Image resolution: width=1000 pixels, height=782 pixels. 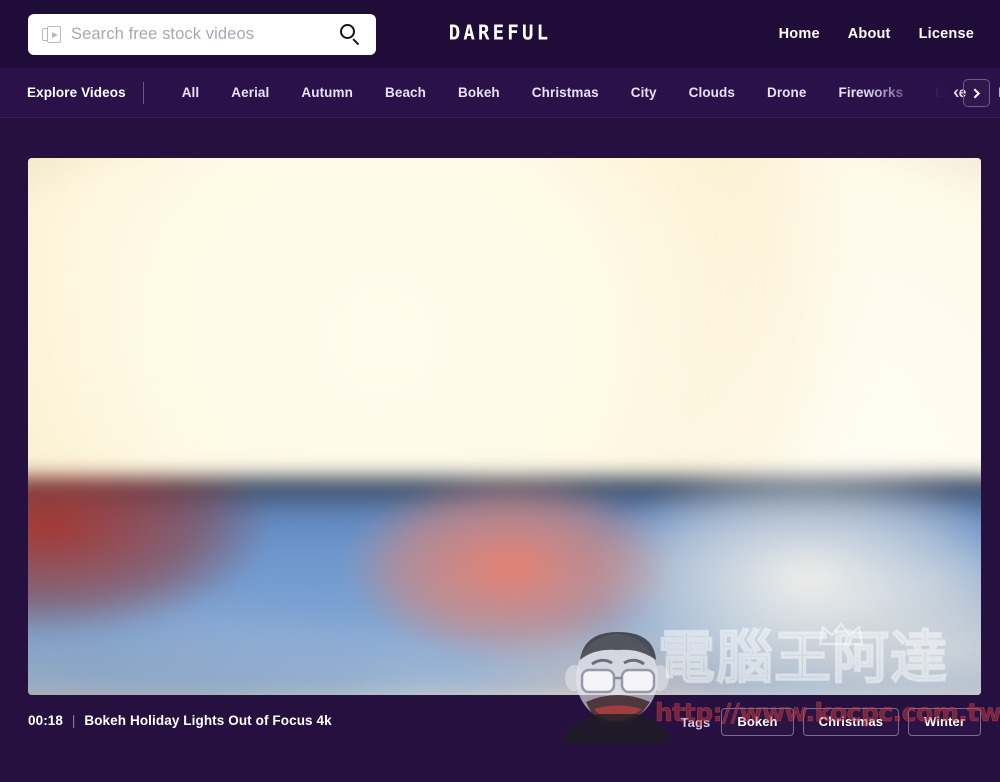 I want to click on category-item-aerial: Aerial, so click(x=250, y=92).